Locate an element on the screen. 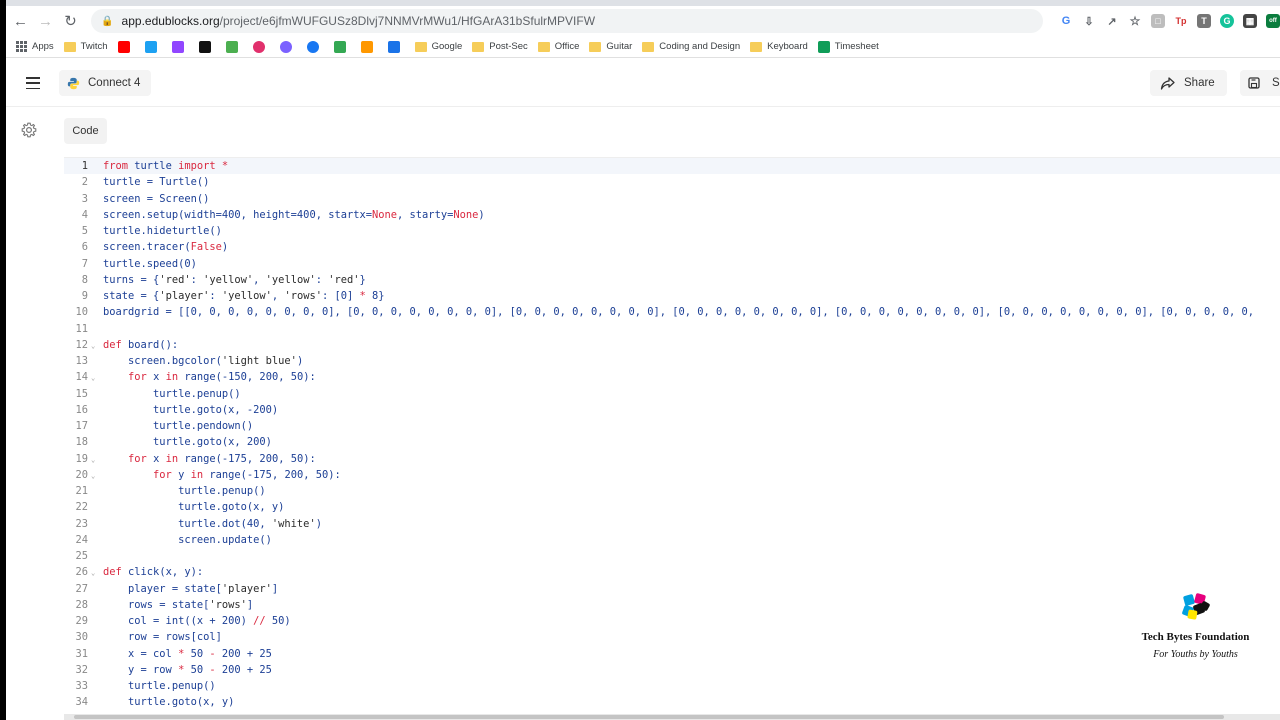  scrollbar-thumb is located at coordinates (649, 717).